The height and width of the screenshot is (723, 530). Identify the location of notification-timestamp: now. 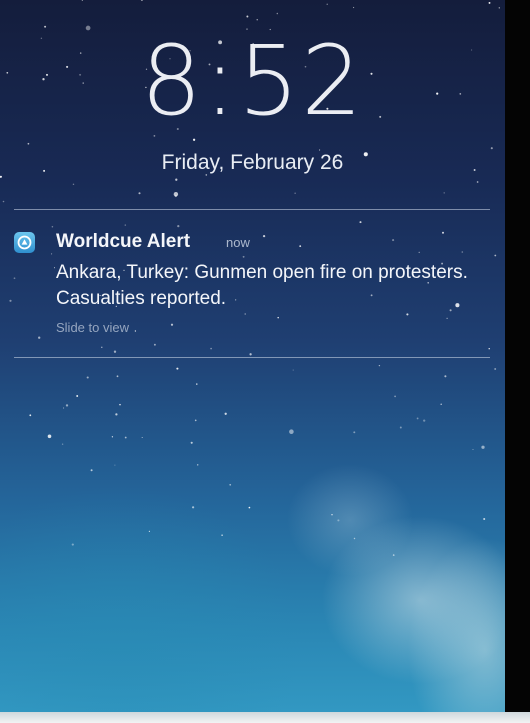
(238, 242).